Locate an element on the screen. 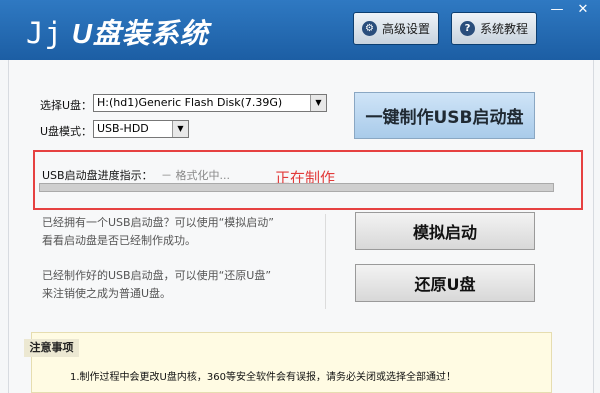 This screenshot has width=600, height=393. app-title: U盘装系统 is located at coordinates (140, 33).